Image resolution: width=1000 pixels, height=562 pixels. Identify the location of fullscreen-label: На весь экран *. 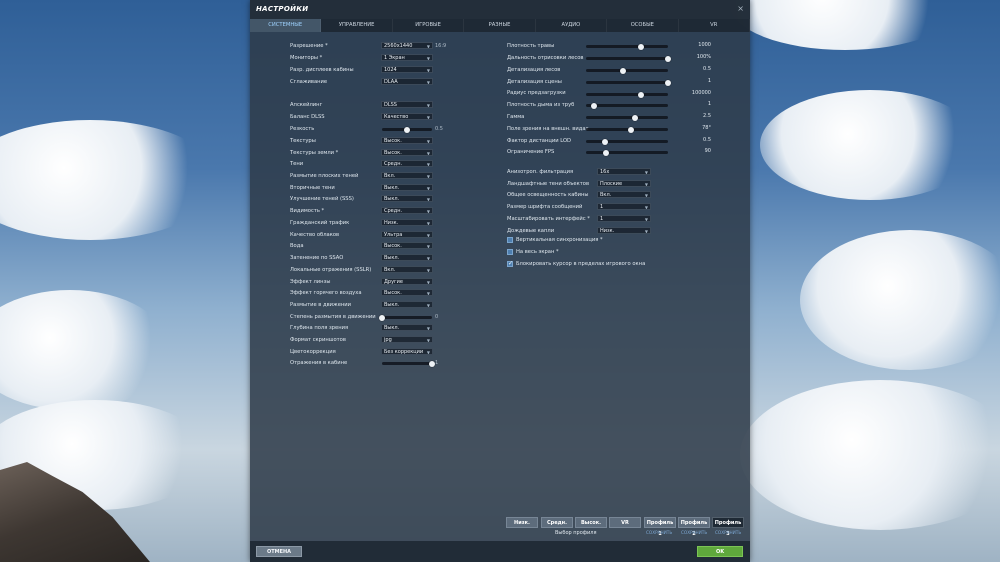
(537, 252).